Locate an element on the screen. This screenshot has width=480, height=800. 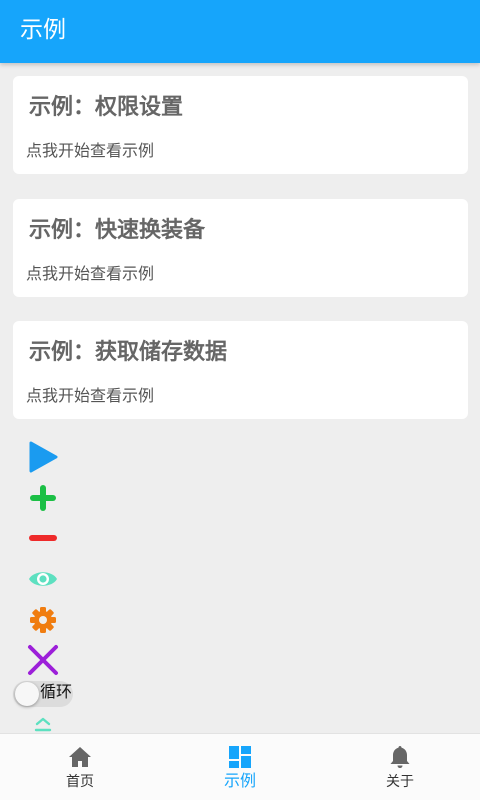
close-icon is located at coordinates (43, 660).